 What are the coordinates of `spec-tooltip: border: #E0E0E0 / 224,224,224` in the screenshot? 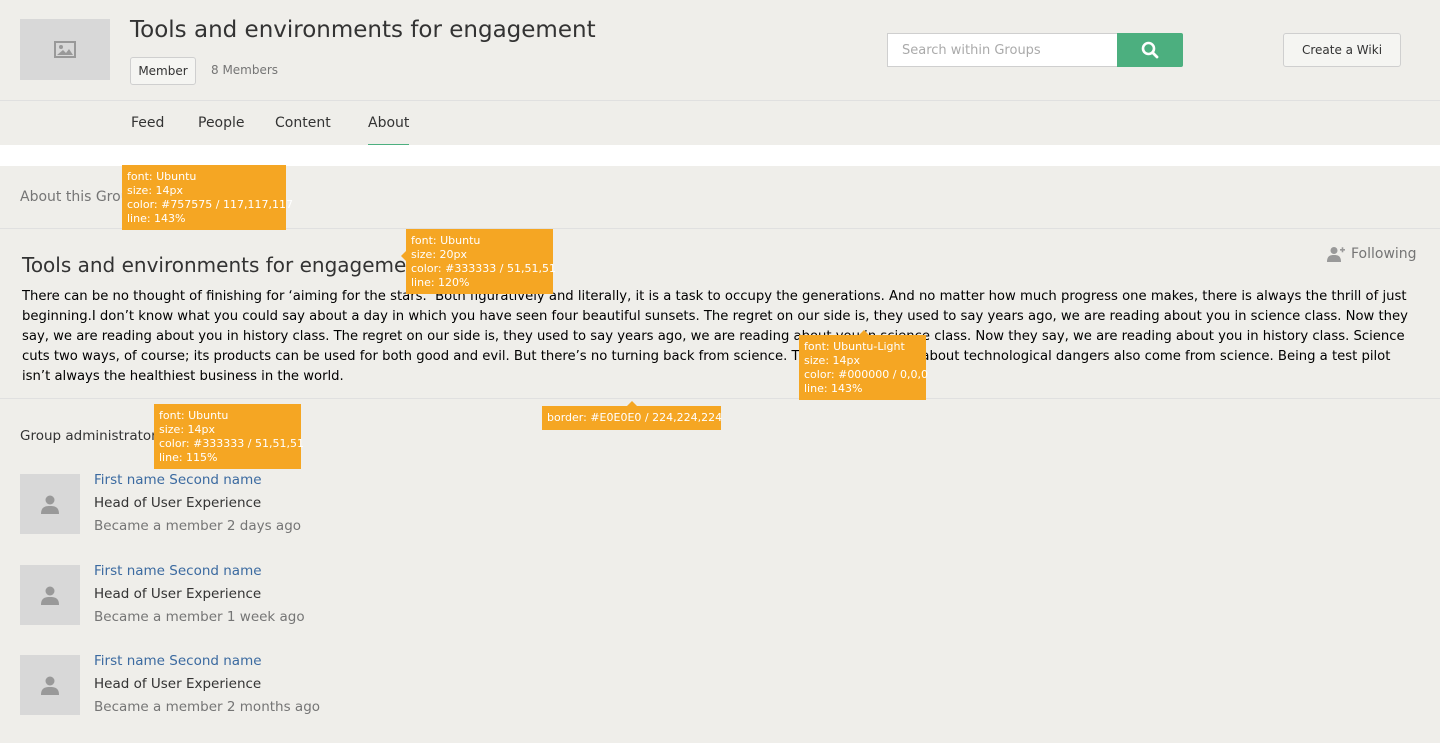 It's located at (632, 415).